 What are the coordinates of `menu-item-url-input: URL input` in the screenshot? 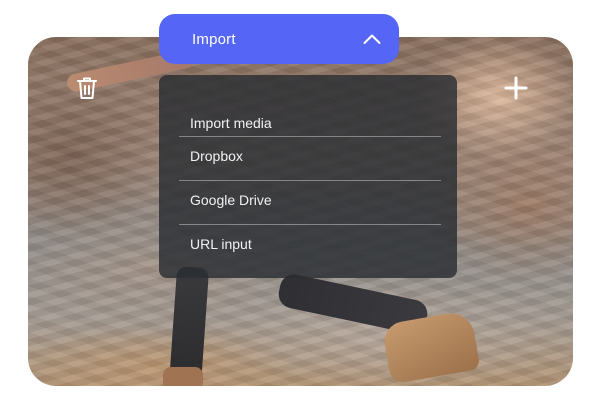 It's located at (310, 247).